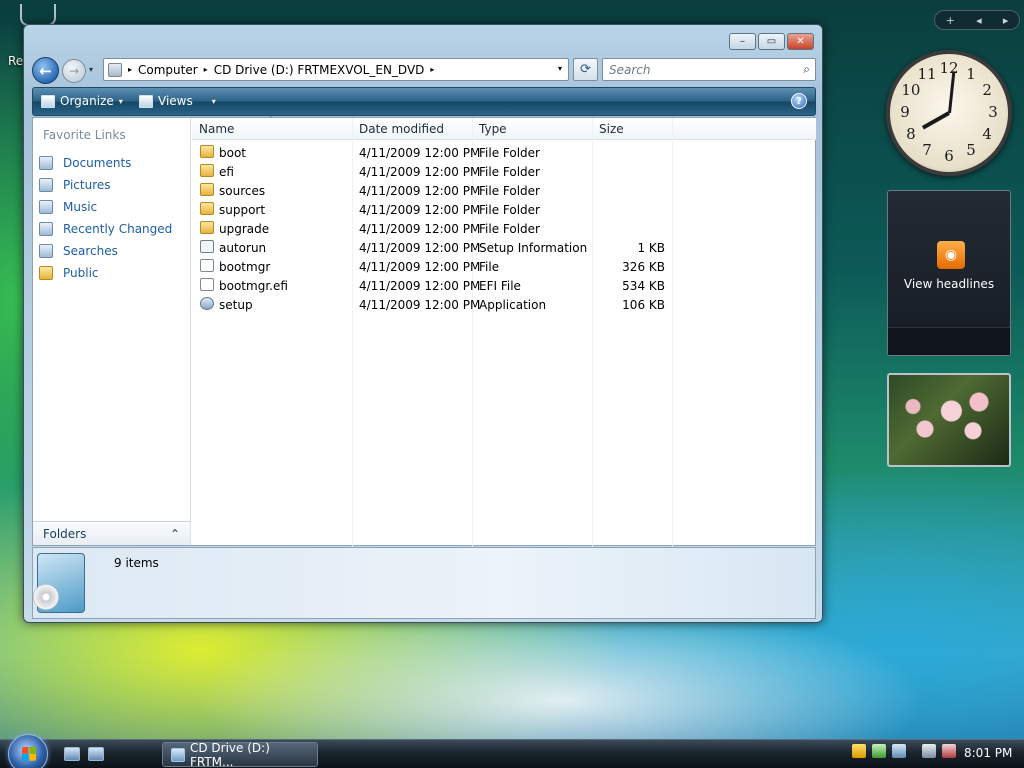 The height and width of the screenshot is (768, 1024). What do you see at coordinates (105, 163) in the screenshot?
I see `favorite-link-documents: Documents` at bounding box center [105, 163].